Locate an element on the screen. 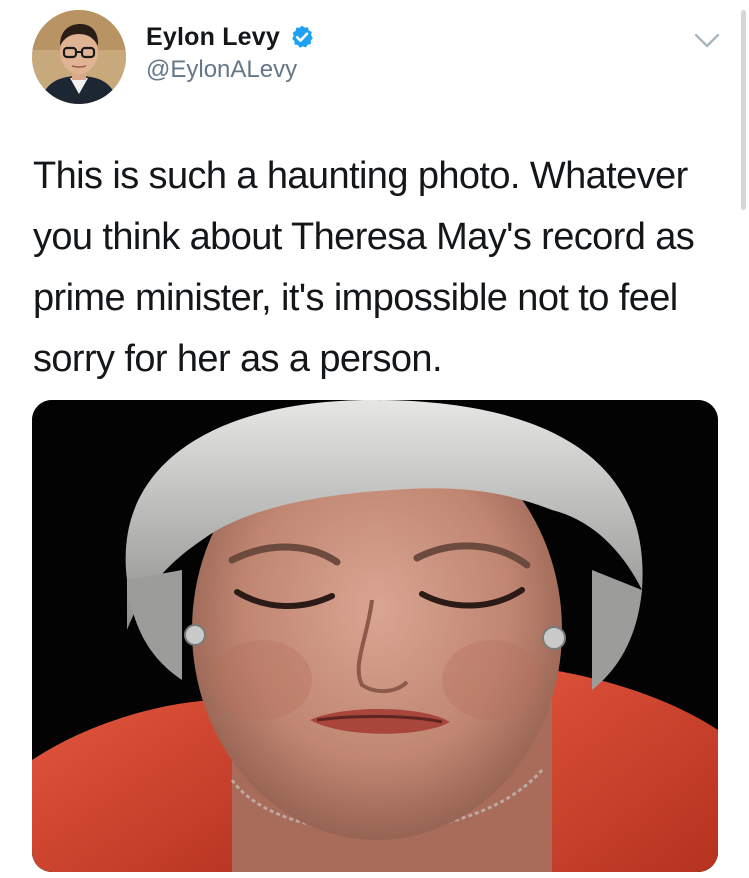 This screenshot has height=878, width=749. chevron-down-icon is located at coordinates (707, 40).